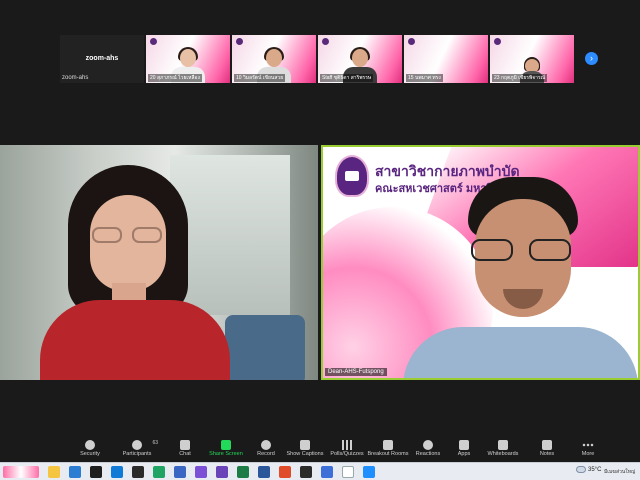 This screenshot has width=640, height=480. I want to click on participant-video-woman, so click(135, 272).